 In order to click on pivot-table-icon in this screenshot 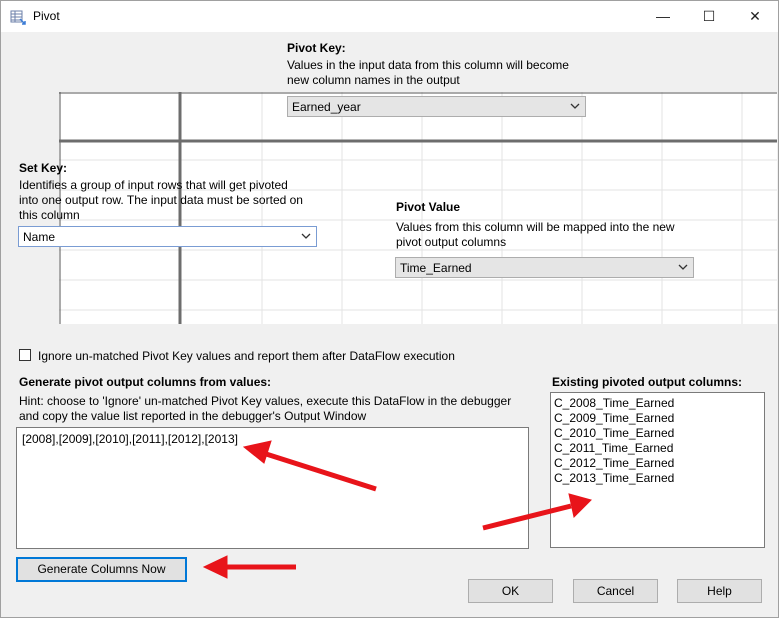, I will do `click(18, 17)`.